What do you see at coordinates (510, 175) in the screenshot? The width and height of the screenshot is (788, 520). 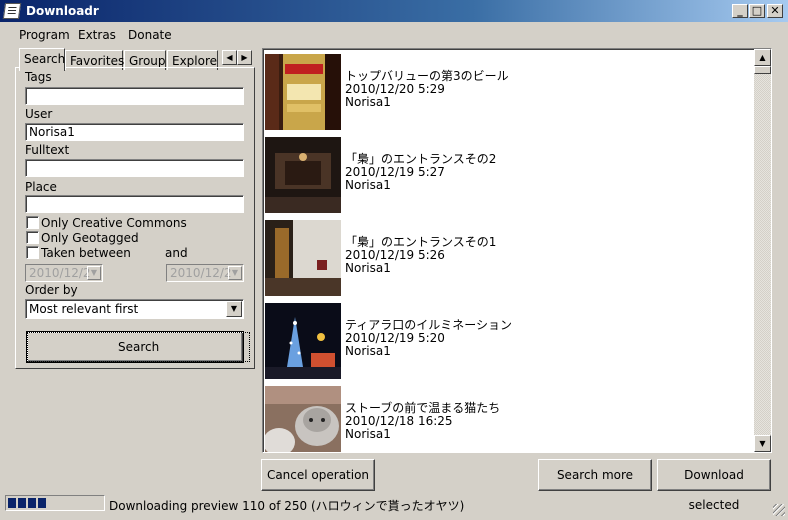 I see `list-item: 「梟」のエントランスその2 2010/12/19 5:27 Norisa1` at bounding box center [510, 175].